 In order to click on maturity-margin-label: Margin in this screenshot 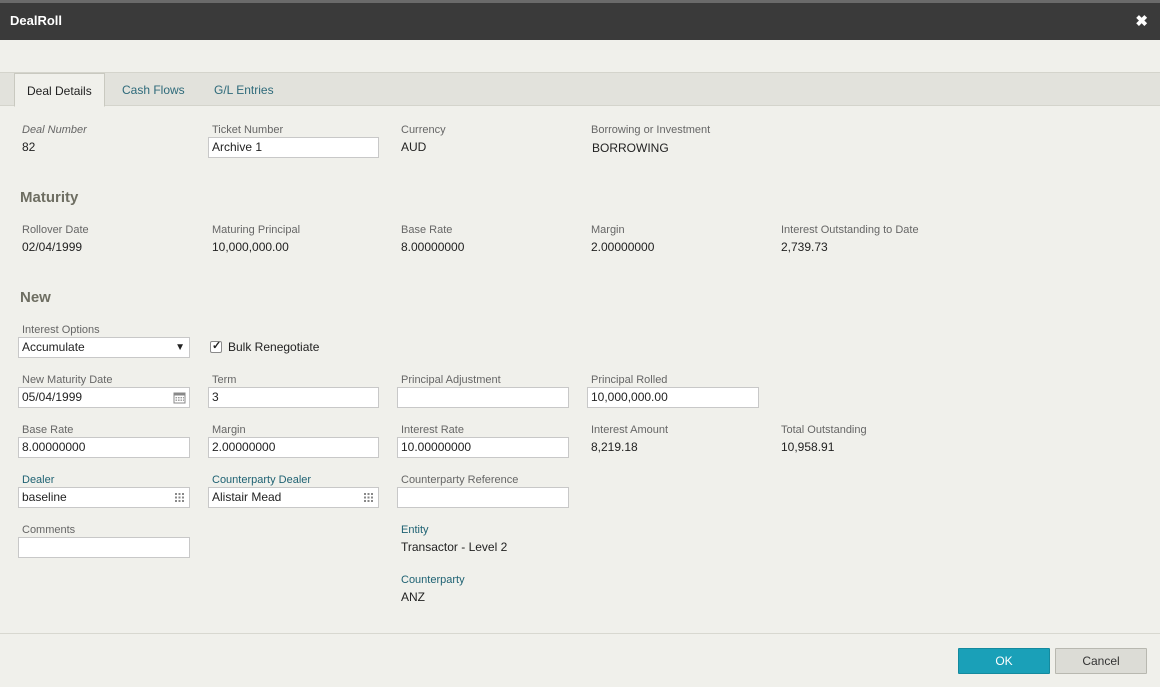, I will do `click(608, 230)`.